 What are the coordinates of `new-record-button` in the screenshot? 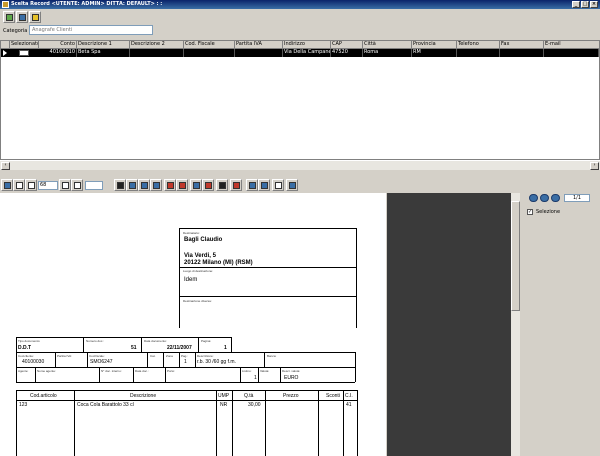 It's located at (9, 17).